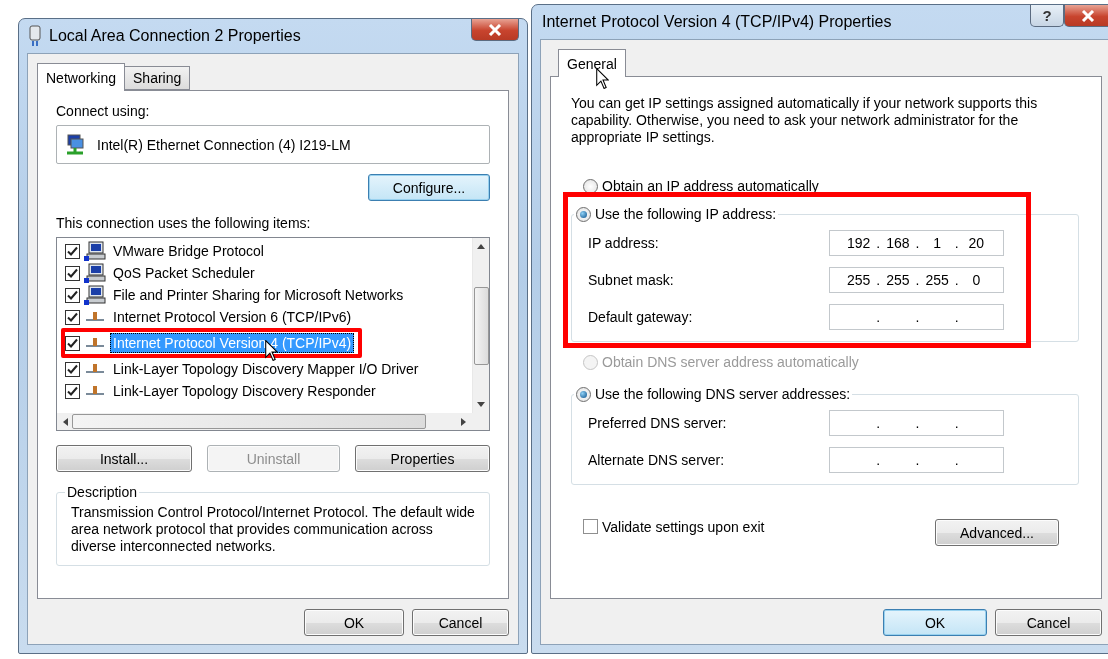 This screenshot has height=659, width=1108. What do you see at coordinates (224, 144) in the screenshot?
I see `adapter-name: Intel(R) Ethernet Connection (4) I219-LM` at bounding box center [224, 144].